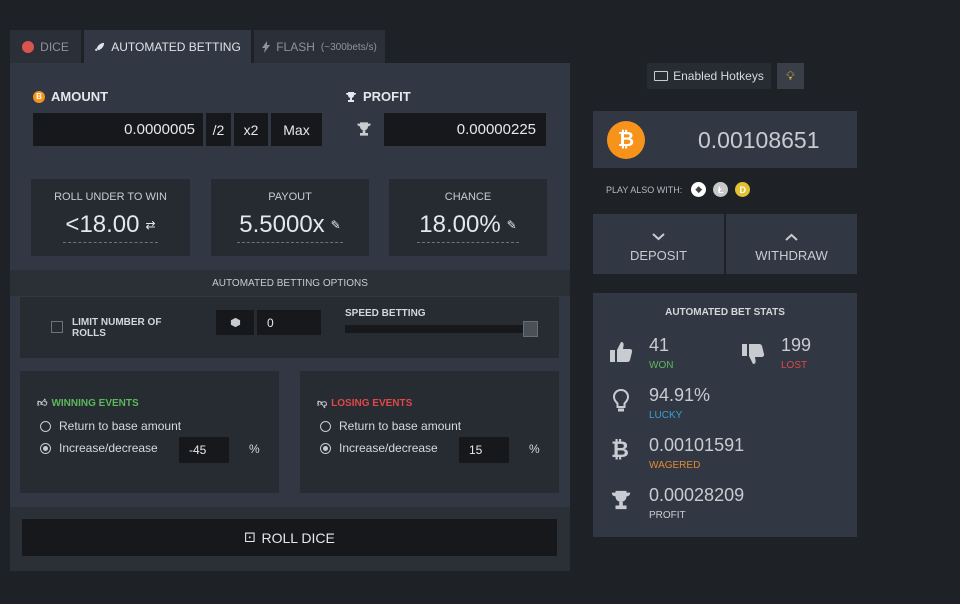 The width and height of the screenshot is (960, 604). What do you see at coordinates (390, 426) in the screenshot?
I see `losing-return-option: Return to base amount` at bounding box center [390, 426].